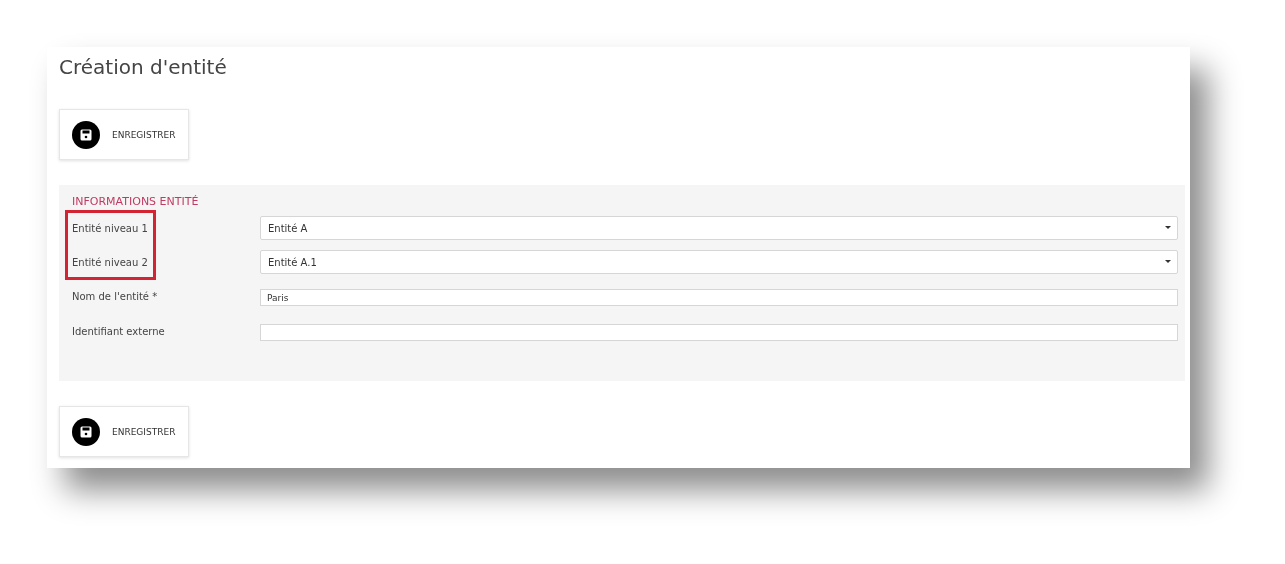 The height and width of the screenshot is (564, 1285). What do you see at coordinates (110, 228) in the screenshot?
I see `field-label: Entité niveau 1` at bounding box center [110, 228].